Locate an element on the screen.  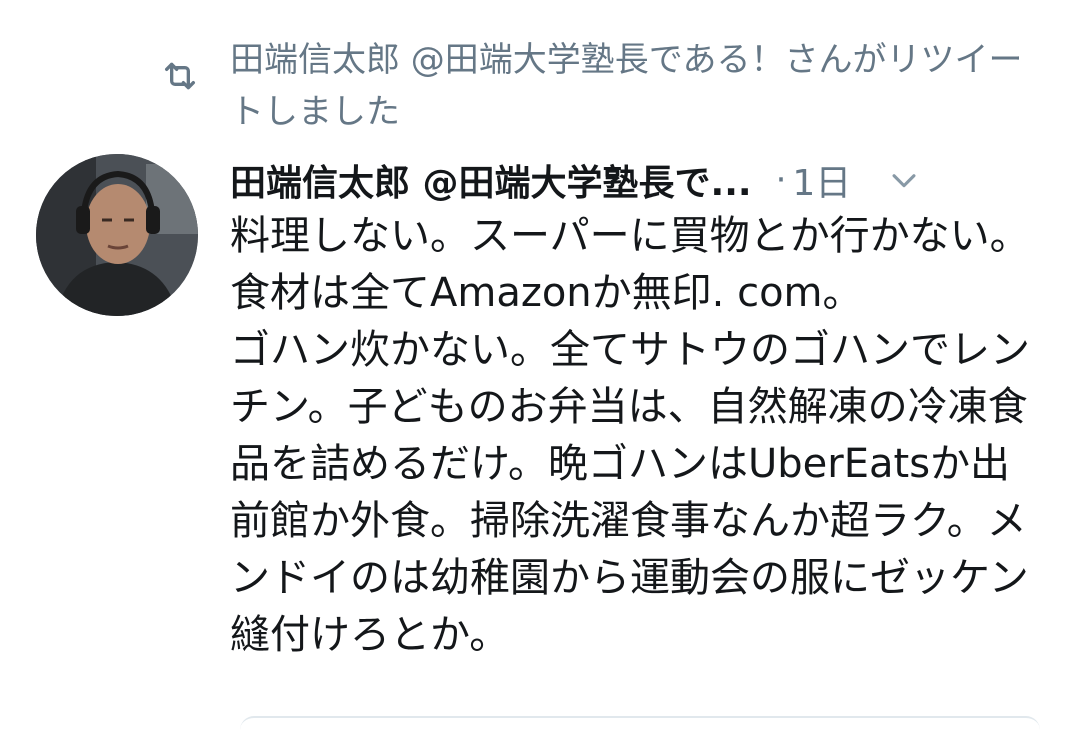
retweet-icon is located at coordinates (180, 76).